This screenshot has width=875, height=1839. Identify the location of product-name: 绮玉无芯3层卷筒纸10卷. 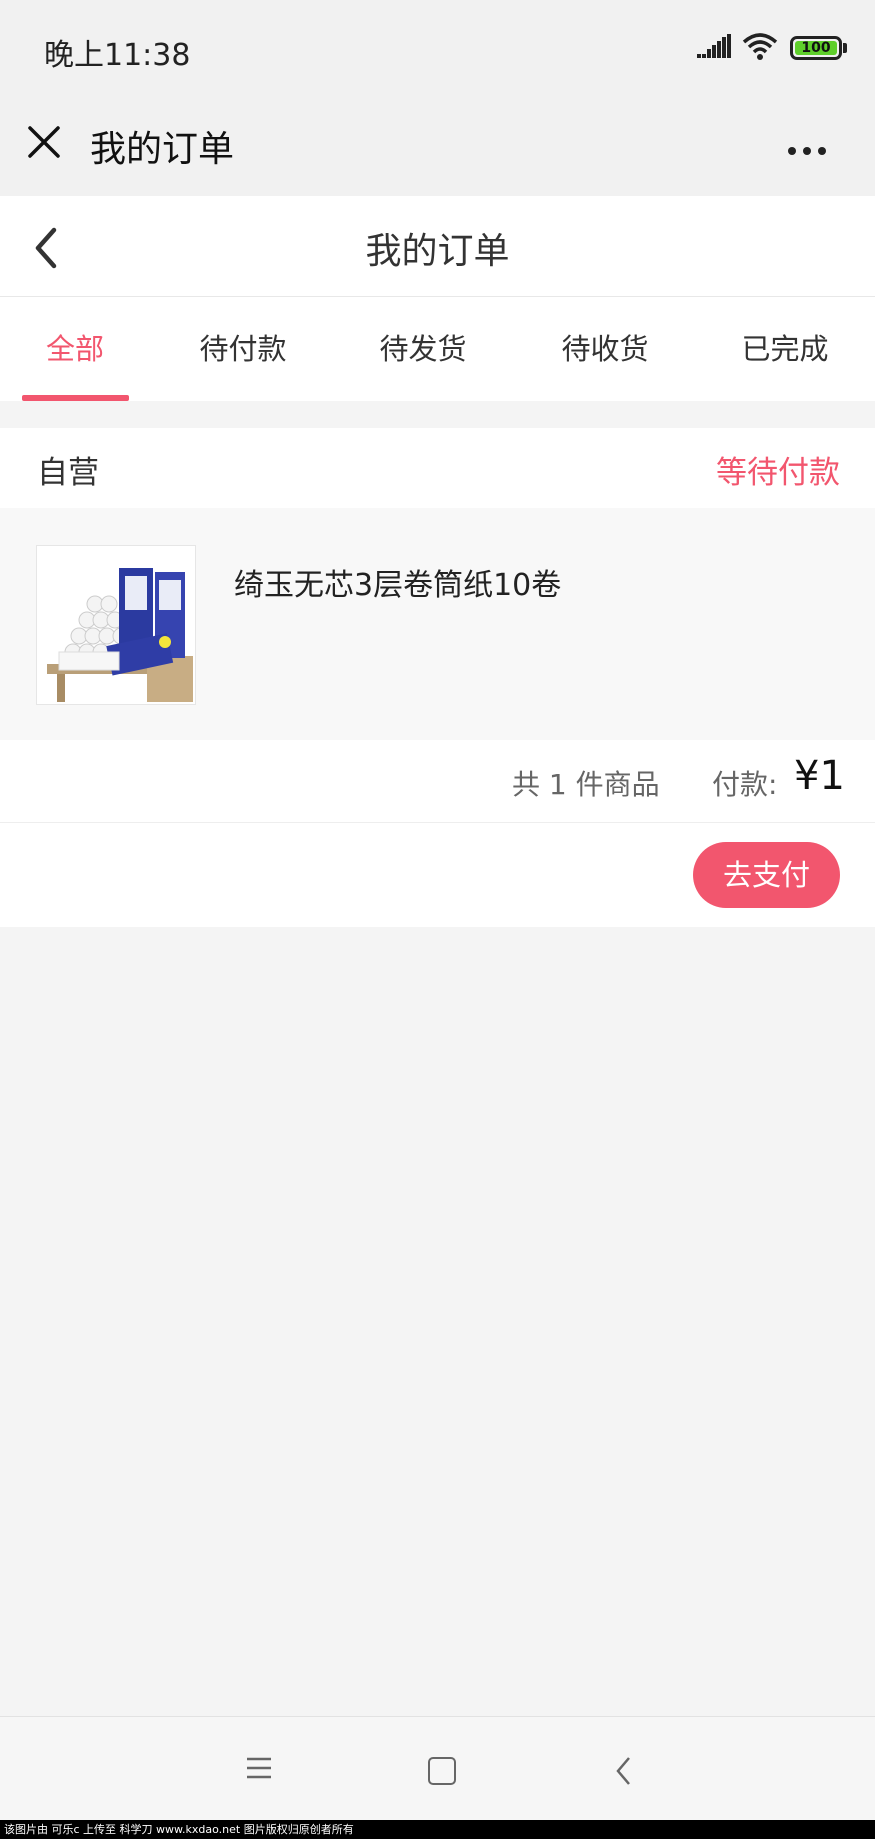
(397, 582).